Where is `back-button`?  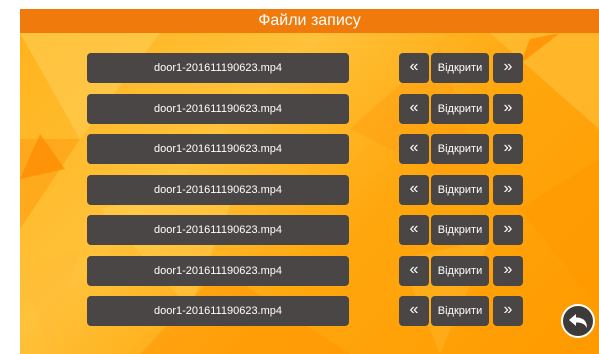
back-button is located at coordinates (578, 321).